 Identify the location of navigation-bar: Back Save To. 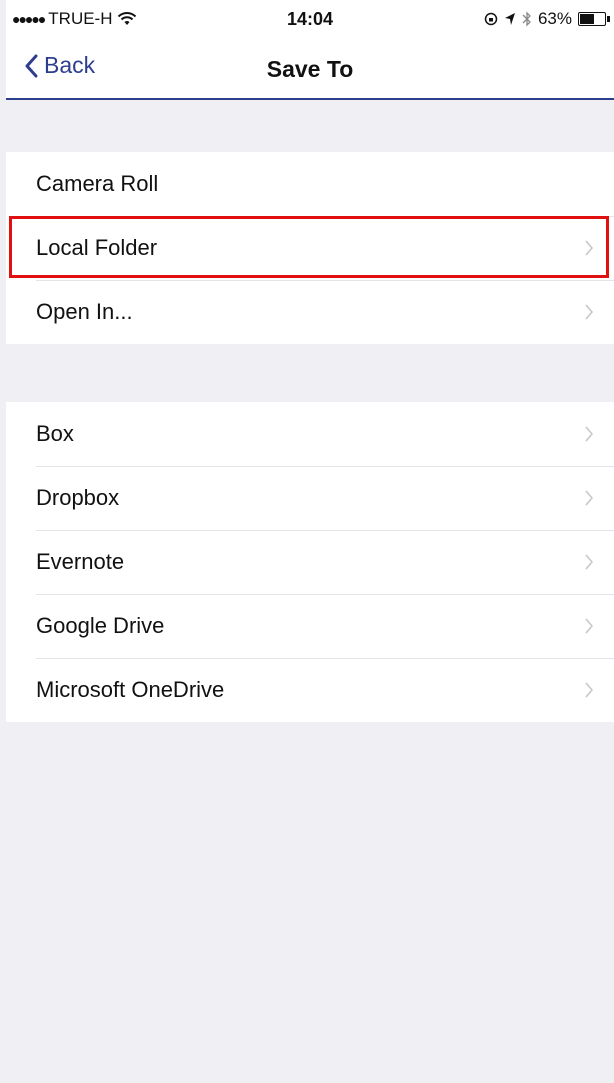
(310, 70).